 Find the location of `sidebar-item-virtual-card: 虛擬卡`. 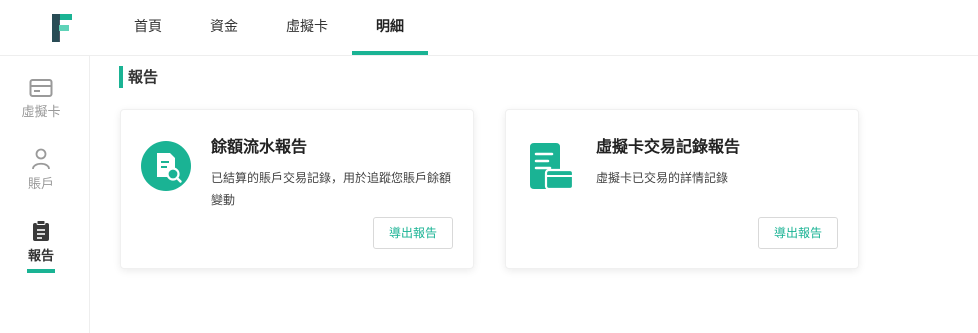

sidebar-item-virtual-card: 虛擬卡 is located at coordinates (41, 99).